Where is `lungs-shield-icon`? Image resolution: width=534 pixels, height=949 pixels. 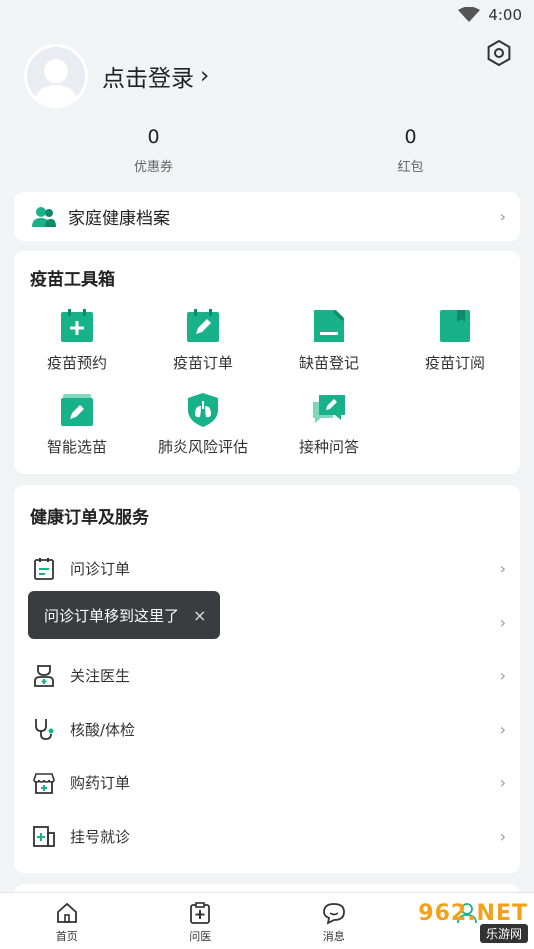 lungs-shield-icon is located at coordinates (203, 410).